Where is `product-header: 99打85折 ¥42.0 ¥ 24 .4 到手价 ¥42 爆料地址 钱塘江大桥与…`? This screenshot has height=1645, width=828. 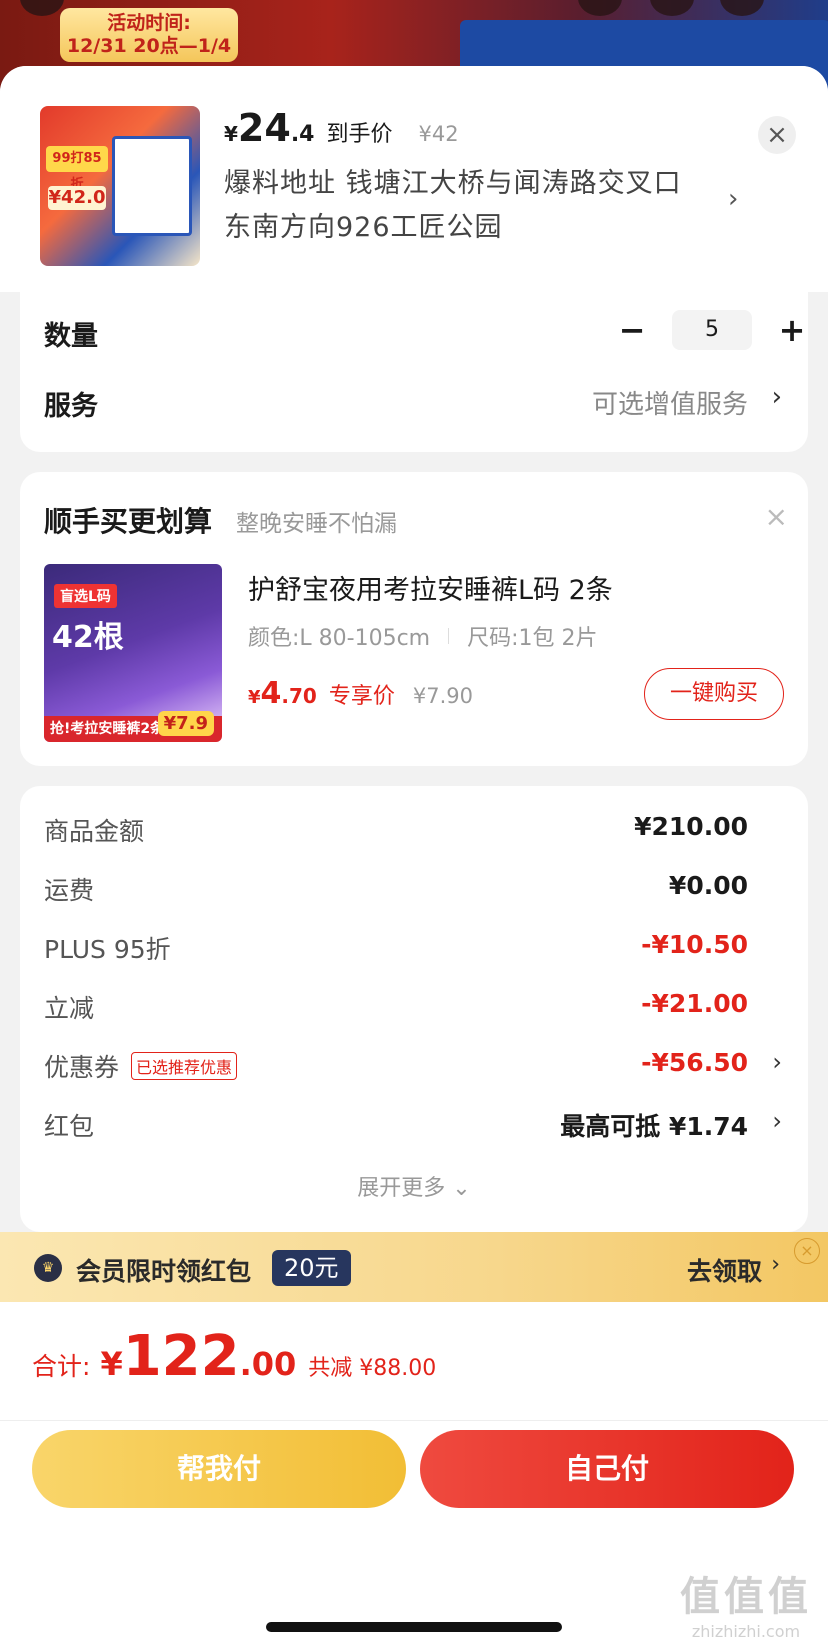
product-header: 99打85折 ¥42.0 ¥ 24 .4 到手价 ¥42 爆料地址 钱塘江大桥与… is located at coordinates (414, 179).